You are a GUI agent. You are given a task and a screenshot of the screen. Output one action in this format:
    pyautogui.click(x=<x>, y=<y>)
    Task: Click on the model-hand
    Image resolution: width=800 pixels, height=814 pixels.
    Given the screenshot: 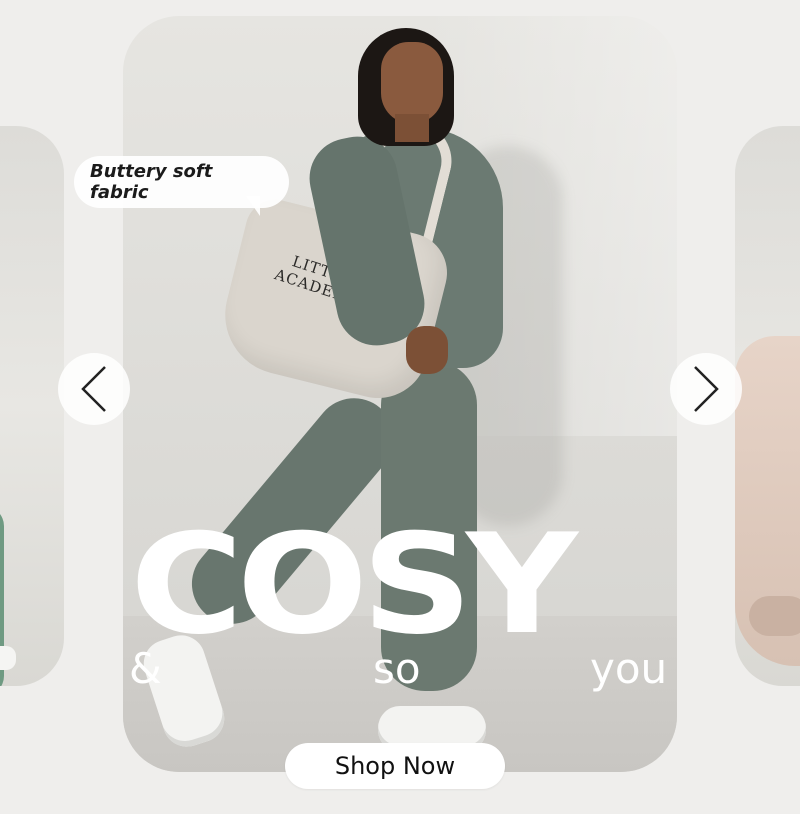 What is the action you would take?
    pyautogui.click(x=427, y=350)
    